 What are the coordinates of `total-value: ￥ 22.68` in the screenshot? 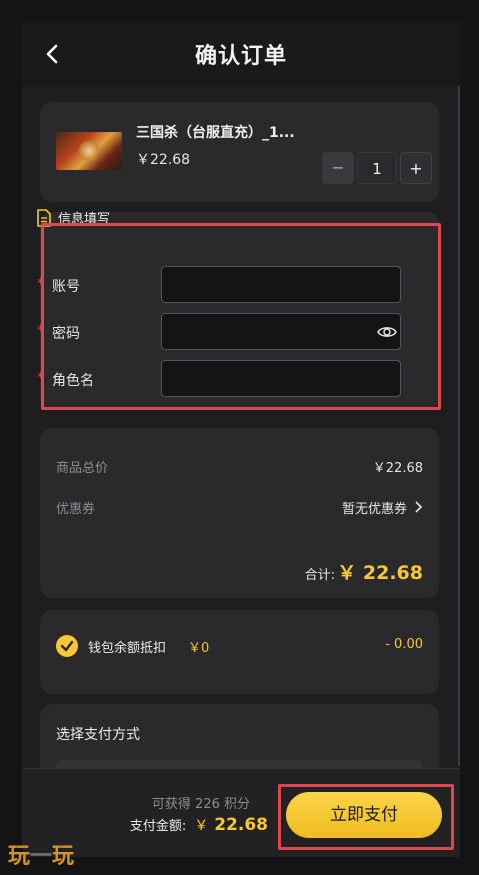 It's located at (380, 573).